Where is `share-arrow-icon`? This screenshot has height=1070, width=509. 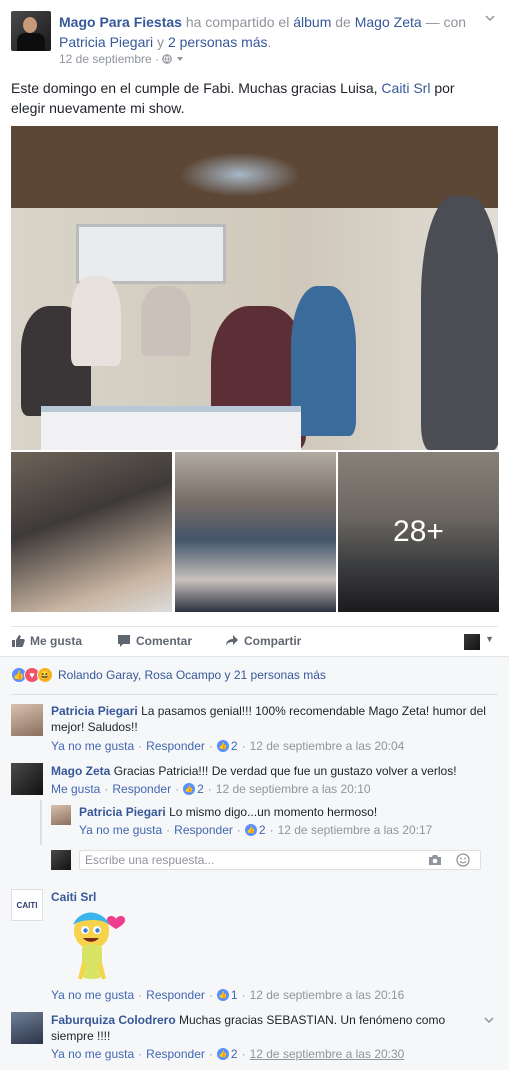 share-arrow-icon is located at coordinates (232, 640).